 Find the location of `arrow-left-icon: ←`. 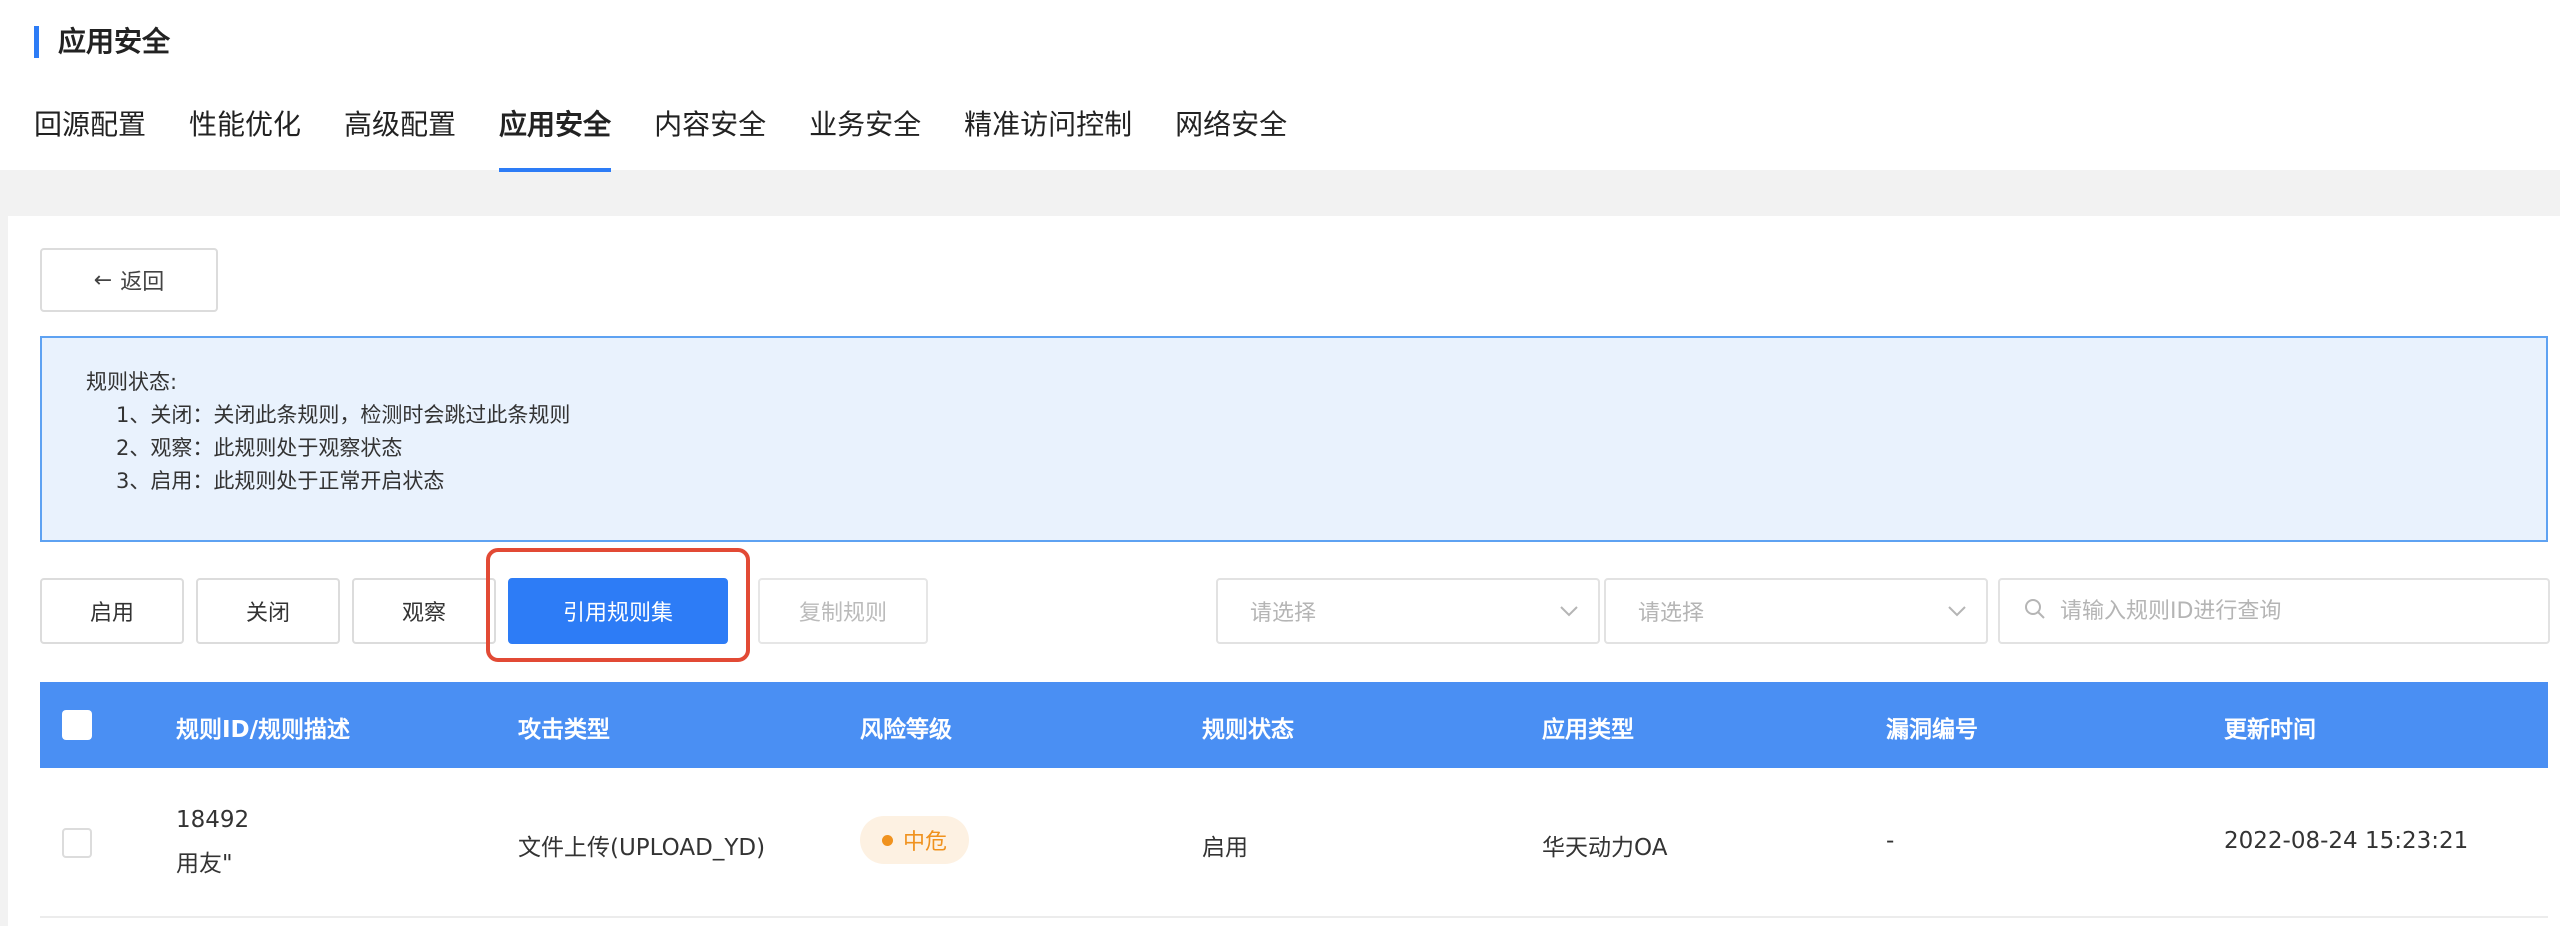

arrow-left-icon: ← is located at coordinates (103, 280).